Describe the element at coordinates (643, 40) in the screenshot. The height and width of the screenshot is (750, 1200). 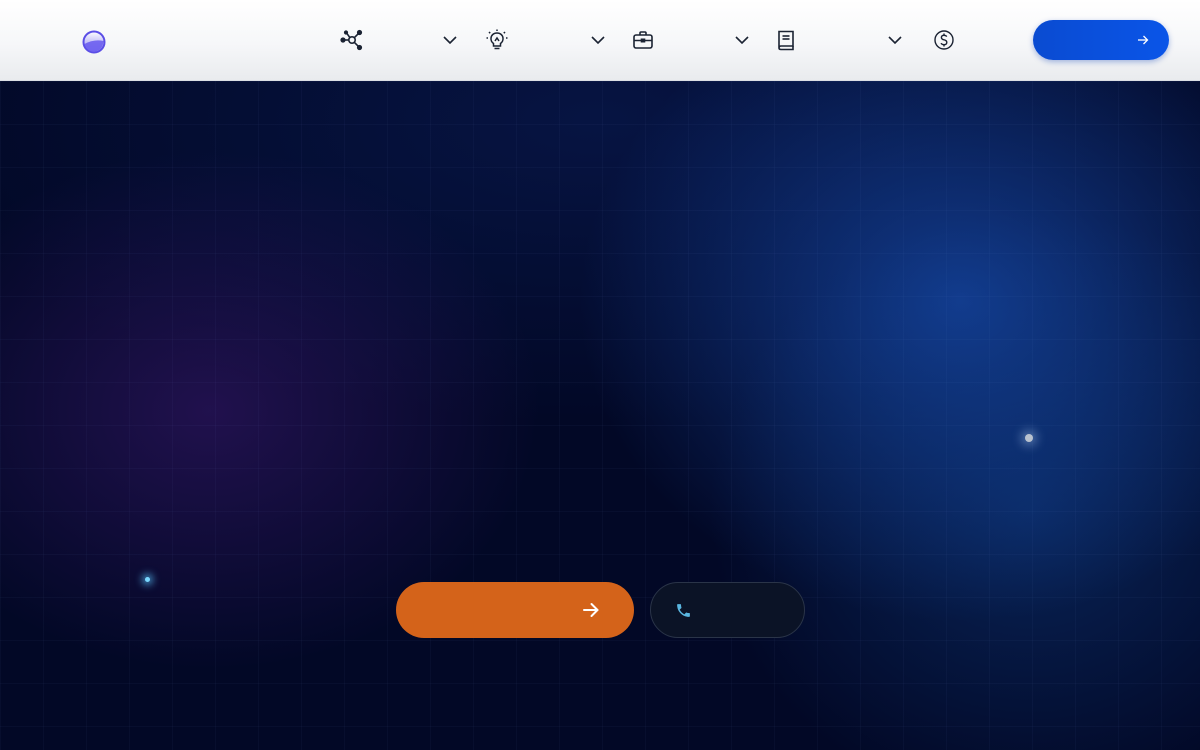
I see `briefcase-icon` at that location.